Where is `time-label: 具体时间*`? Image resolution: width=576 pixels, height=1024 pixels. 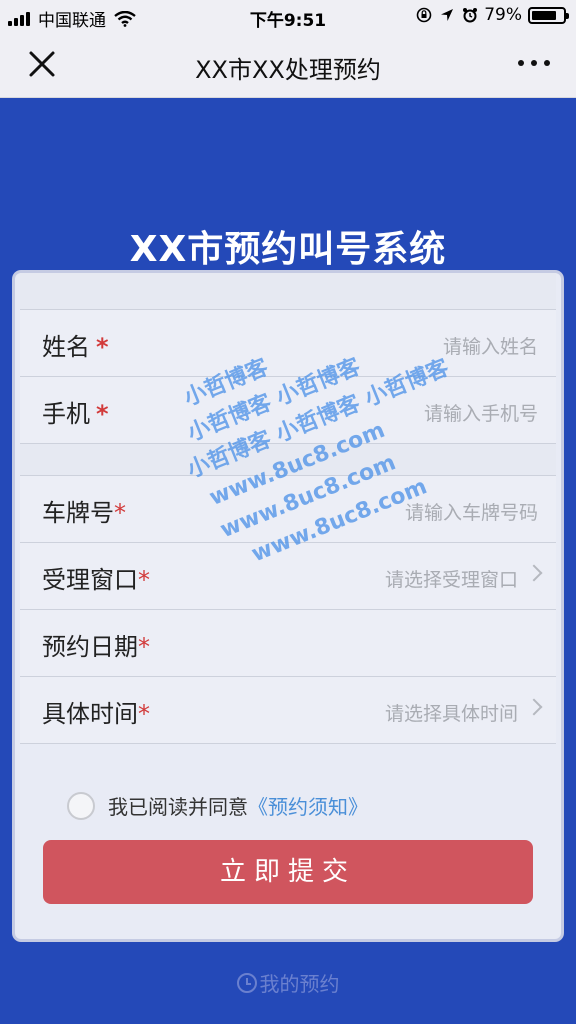
time-label: 具体时间* is located at coordinates (96, 714).